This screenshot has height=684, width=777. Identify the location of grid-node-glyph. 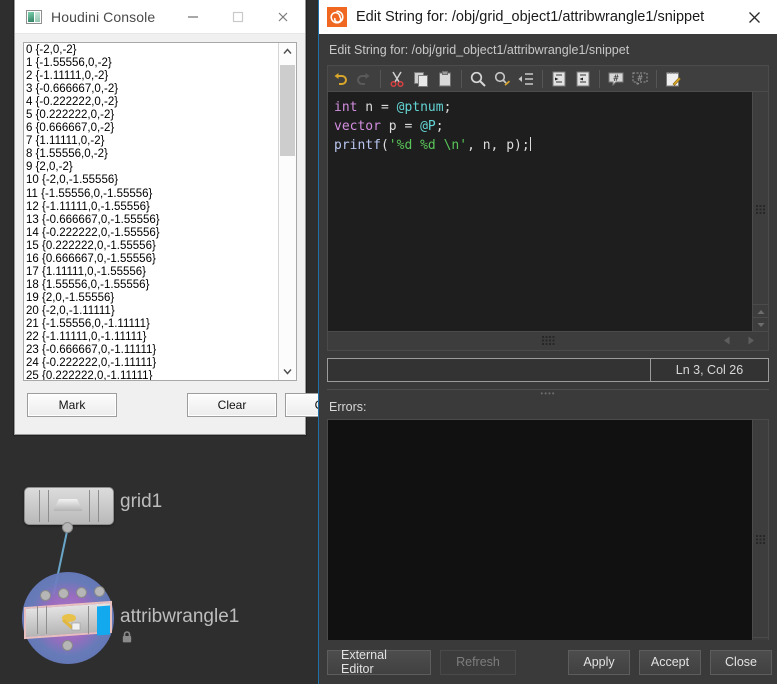
(68, 505).